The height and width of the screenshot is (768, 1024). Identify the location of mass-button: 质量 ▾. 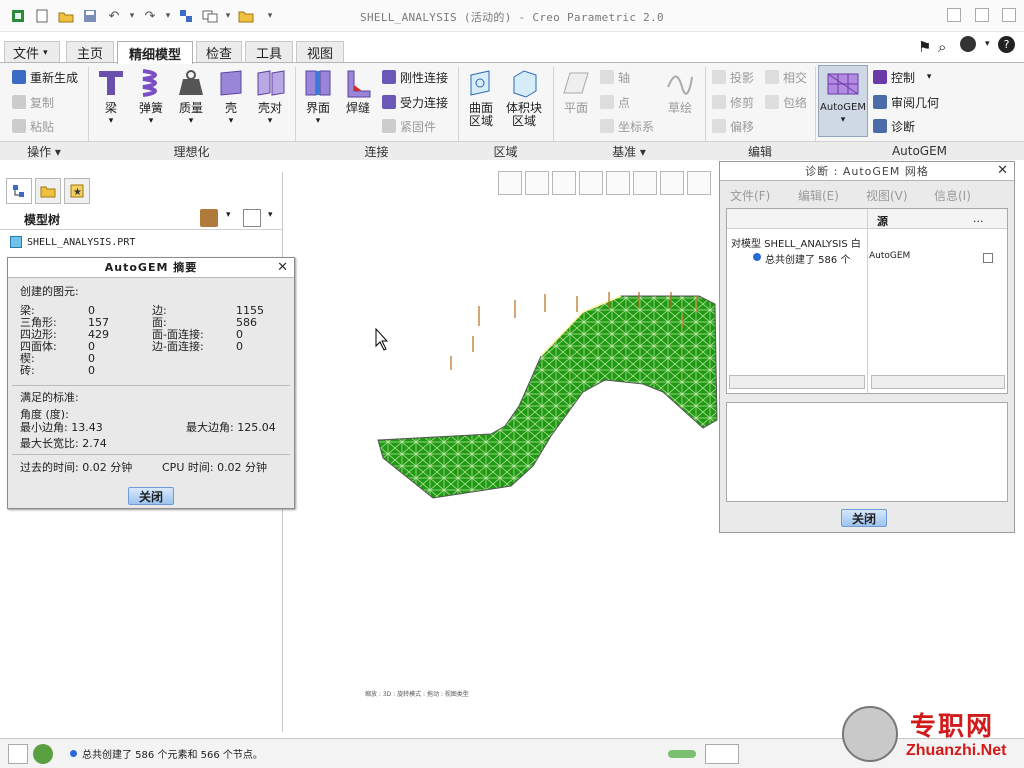
(191, 97).